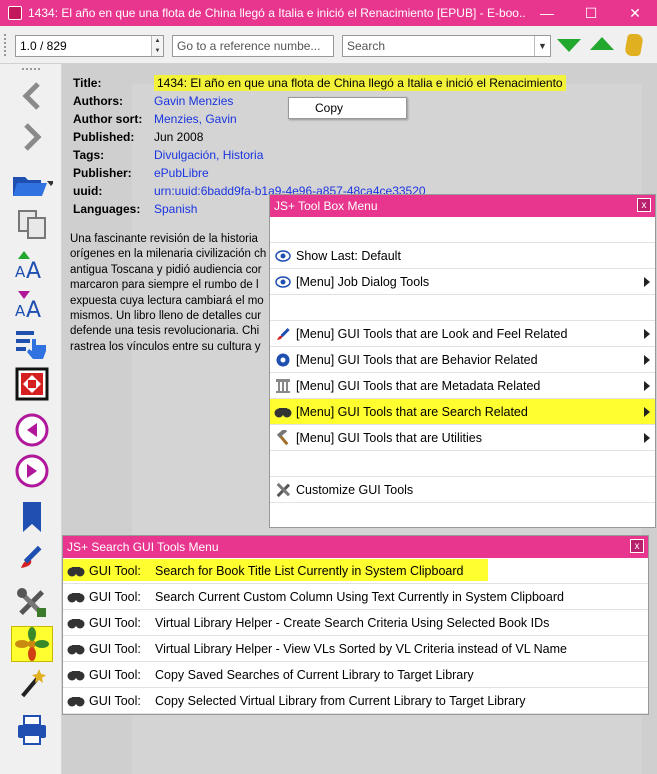  I want to click on description-line: orígenes en la milenaria civilización ch, so click(168, 254).